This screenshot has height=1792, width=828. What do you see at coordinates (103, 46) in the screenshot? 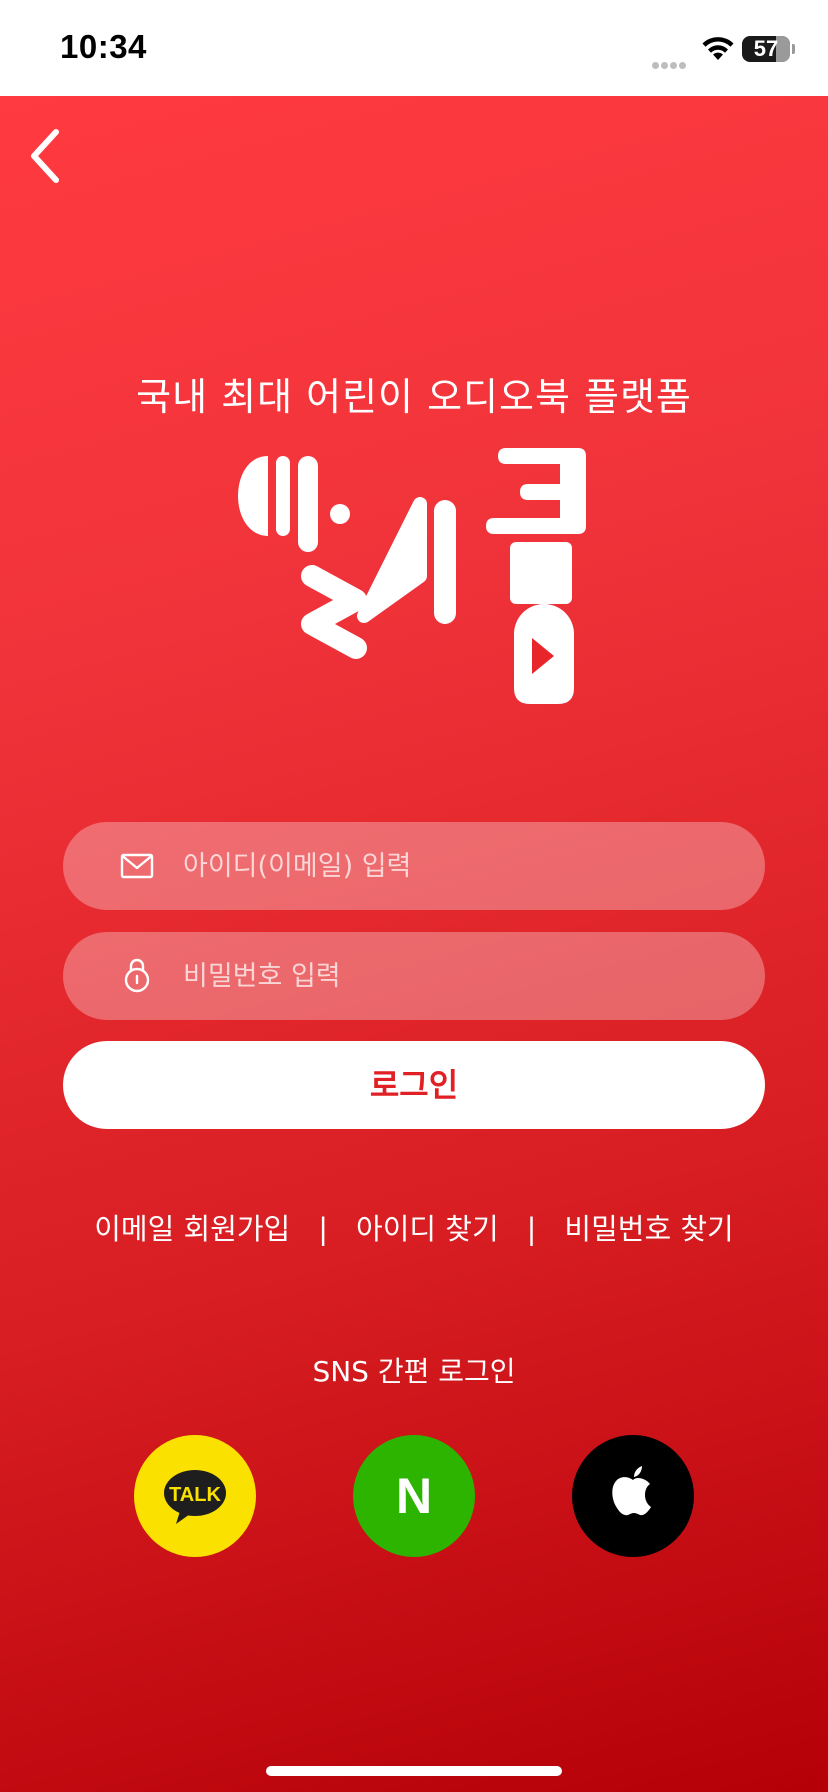
I see `status-time: 10:34` at bounding box center [103, 46].